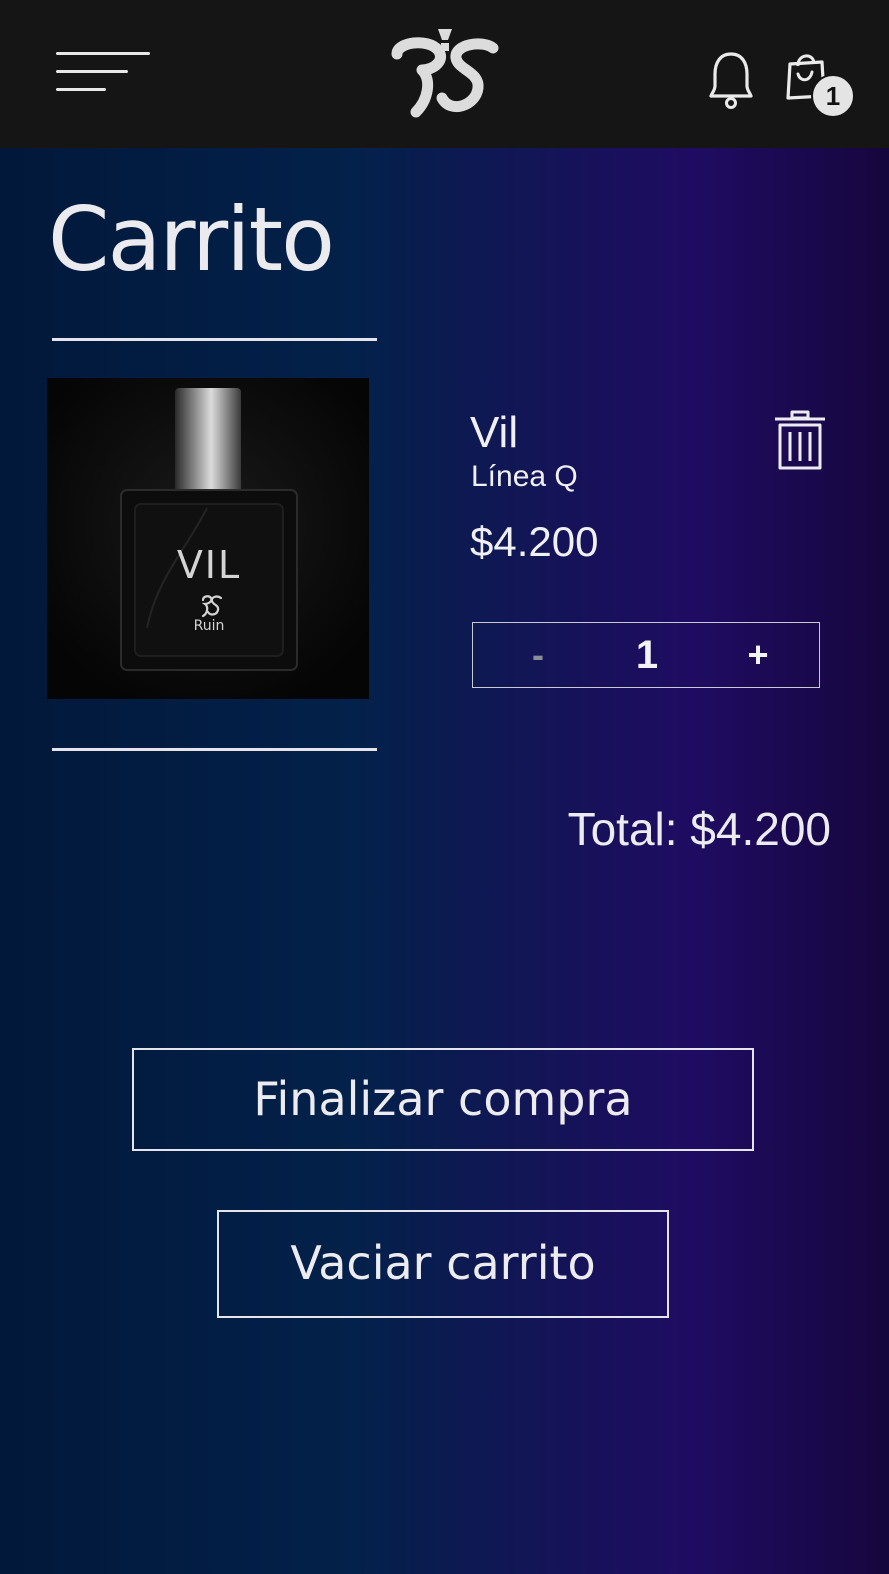 This screenshot has width=889, height=1574. Describe the element at coordinates (699, 829) in the screenshot. I see `cart-total: Total: $4.200` at that location.